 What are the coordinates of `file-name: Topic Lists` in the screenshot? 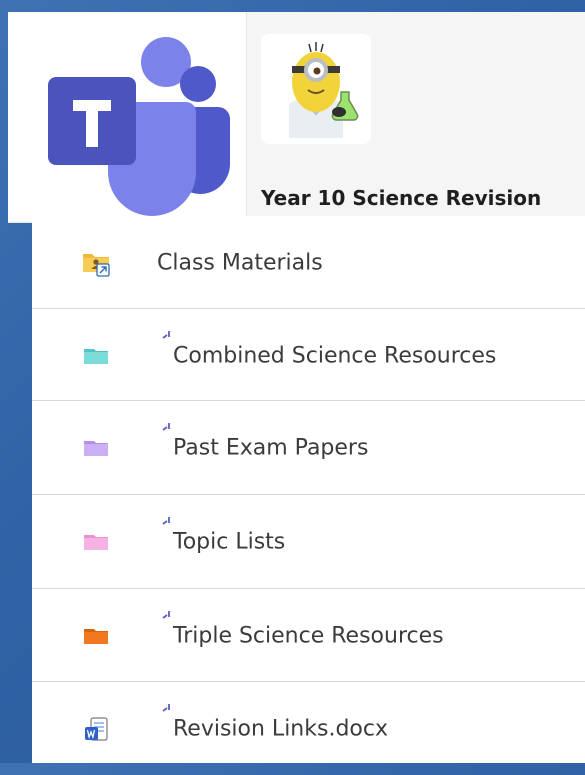 It's located at (229, 541).